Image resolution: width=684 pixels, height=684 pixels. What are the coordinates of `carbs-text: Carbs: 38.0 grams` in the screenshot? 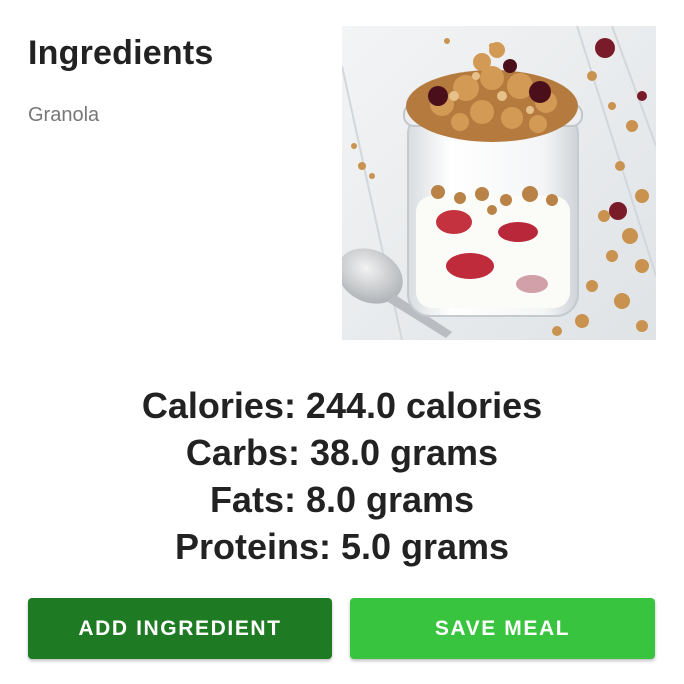 It's located at (342, 452).